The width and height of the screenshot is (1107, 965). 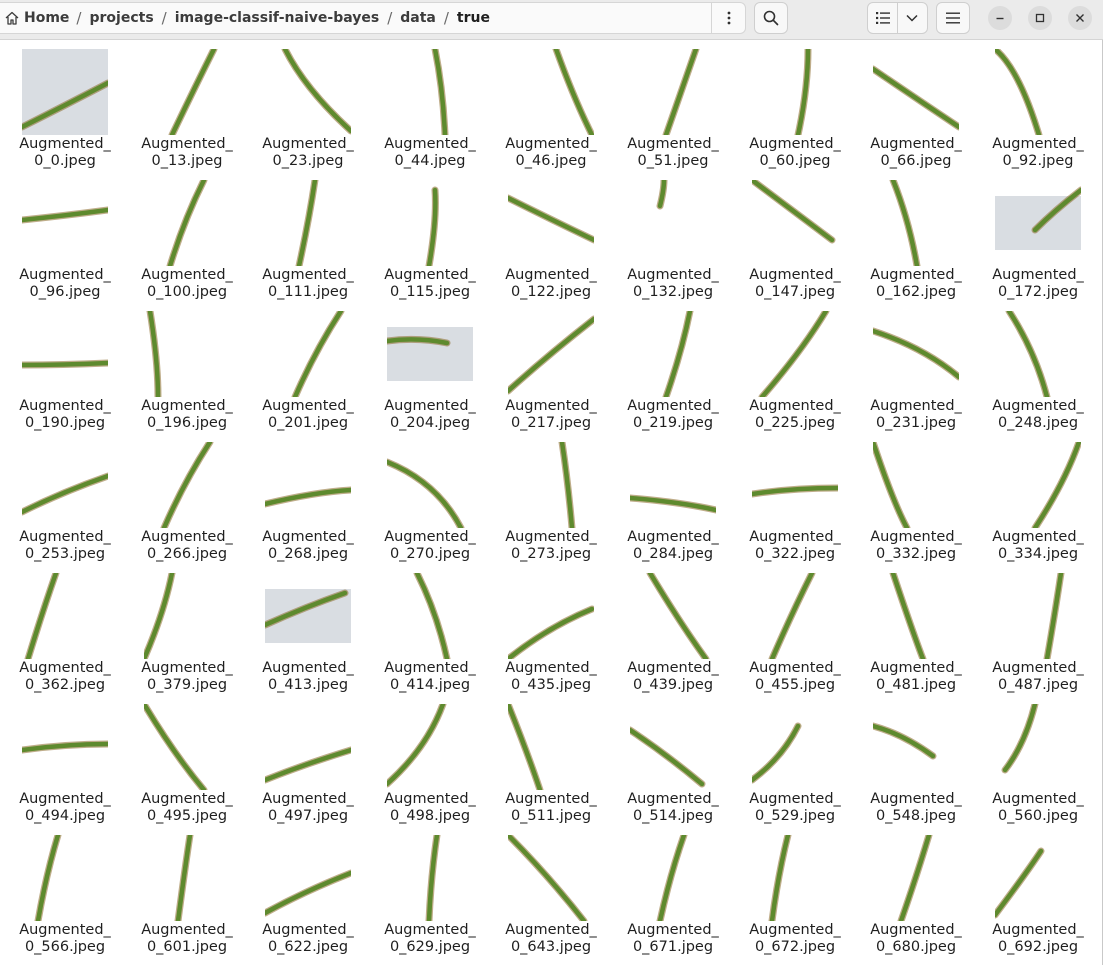 I want to click on breadcrumb-true: true, so click(x=473, y=18).